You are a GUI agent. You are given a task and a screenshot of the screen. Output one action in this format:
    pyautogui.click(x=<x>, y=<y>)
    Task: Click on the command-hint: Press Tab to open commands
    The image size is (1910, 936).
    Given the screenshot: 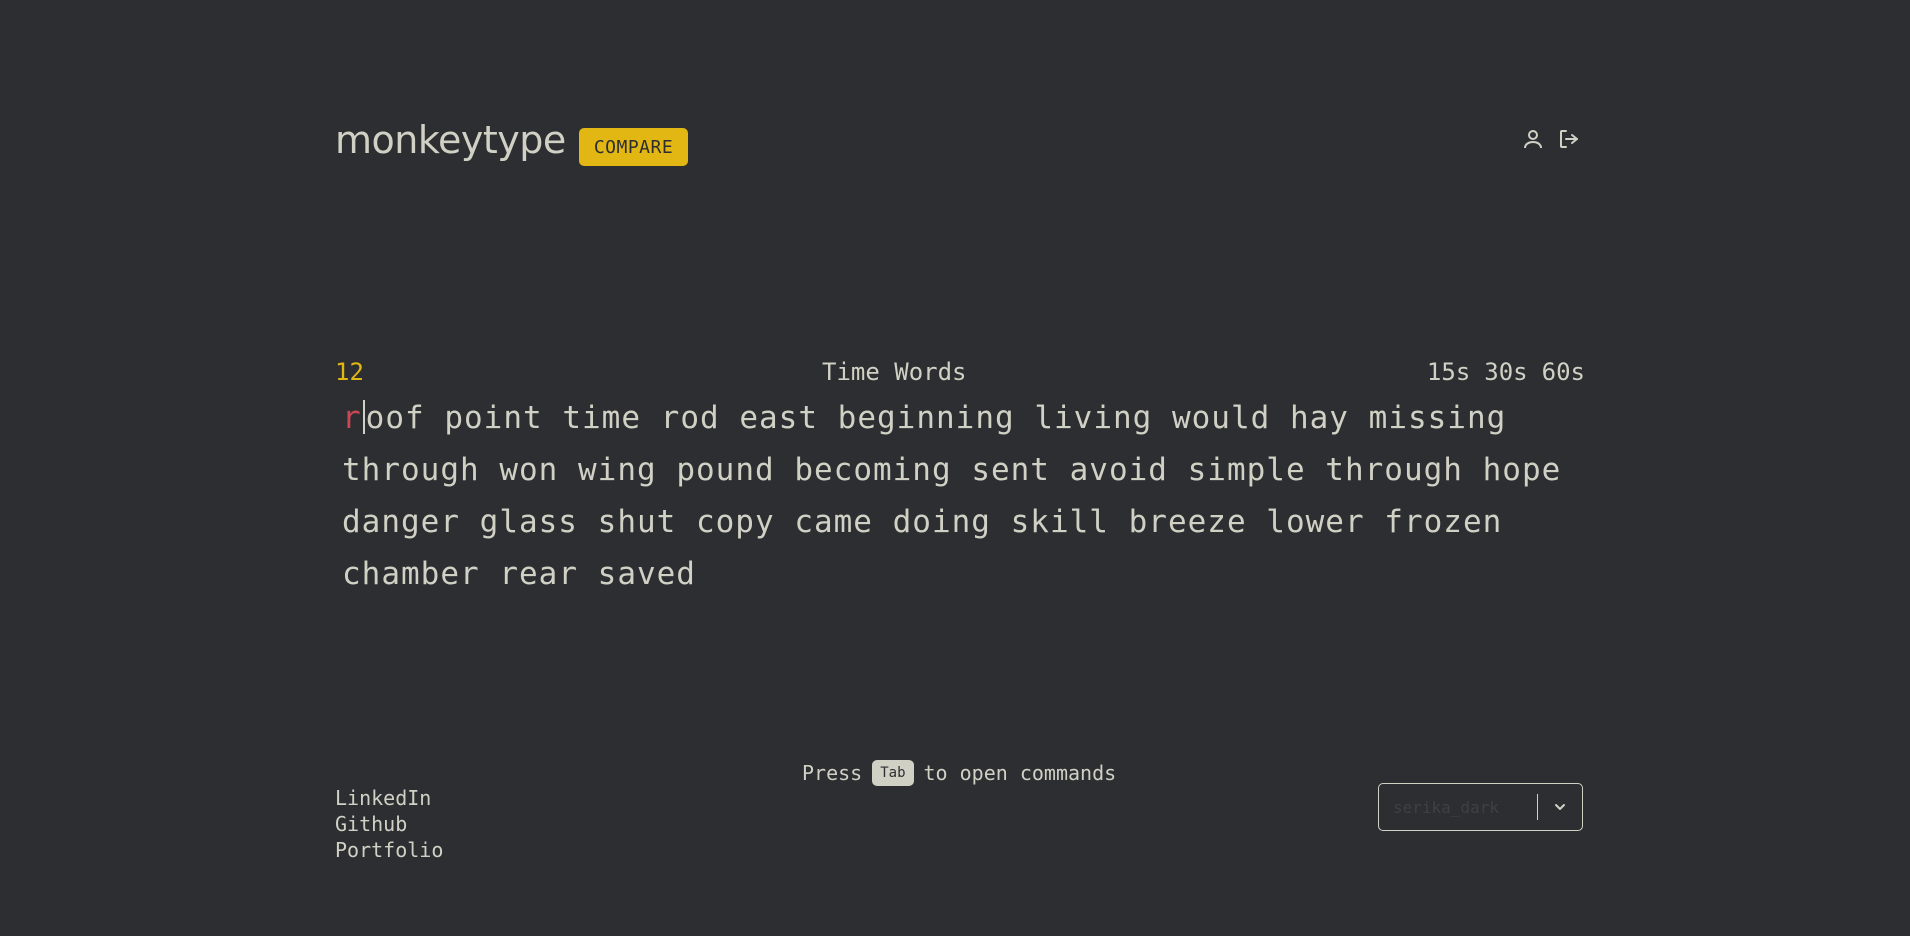 What is the action you would take?
    pyautogui.click(x=959, y=773)
    